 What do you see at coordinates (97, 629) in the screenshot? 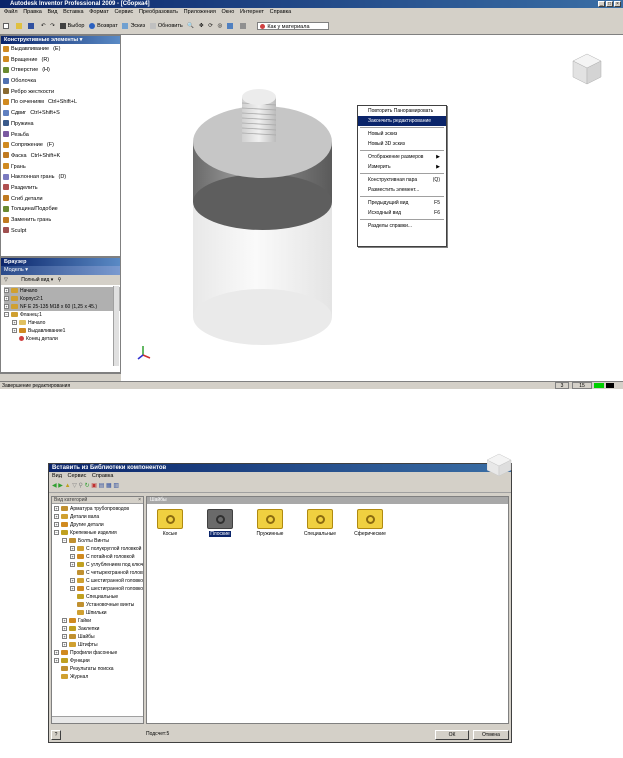
I see `category-node: + Заклепки` at bounding box center [97, 629].